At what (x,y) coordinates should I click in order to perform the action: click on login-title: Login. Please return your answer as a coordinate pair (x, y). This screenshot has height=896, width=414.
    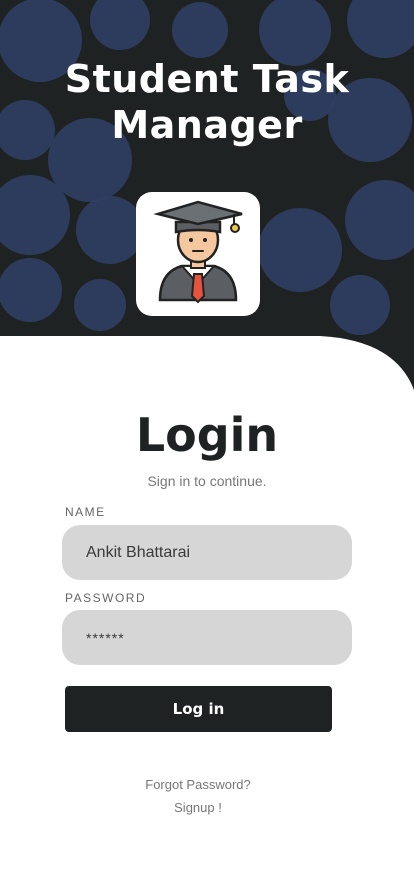
    Looking at the image, I should click on (207, 435).